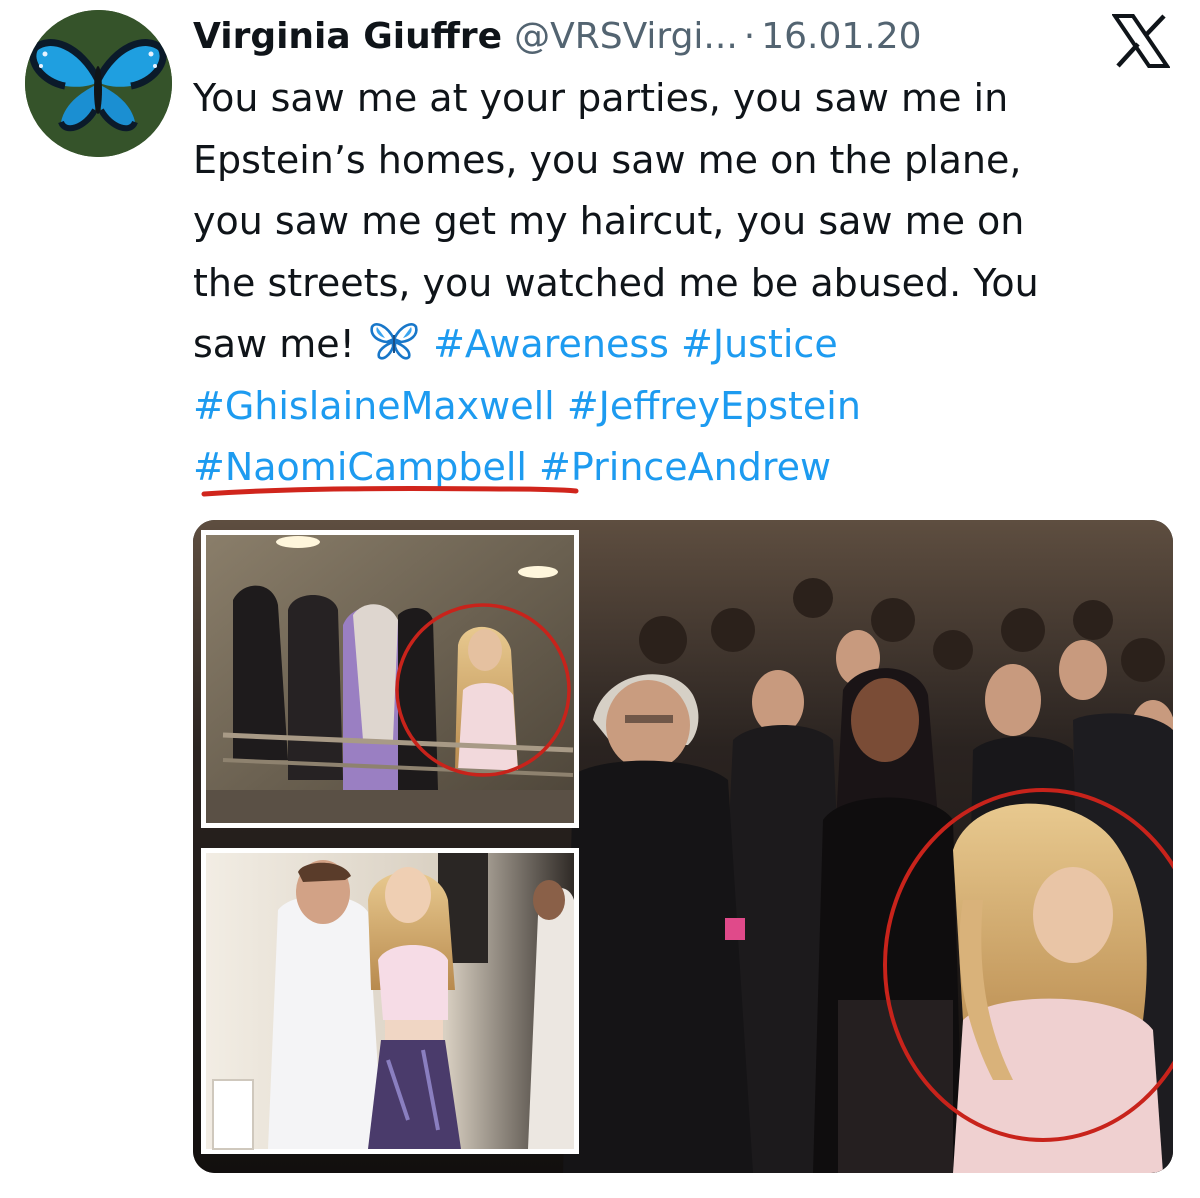  Describe the element at coordinates (274, 344) in the screenshot. I see `tweet-text-saw-me: saw me!` at that location.